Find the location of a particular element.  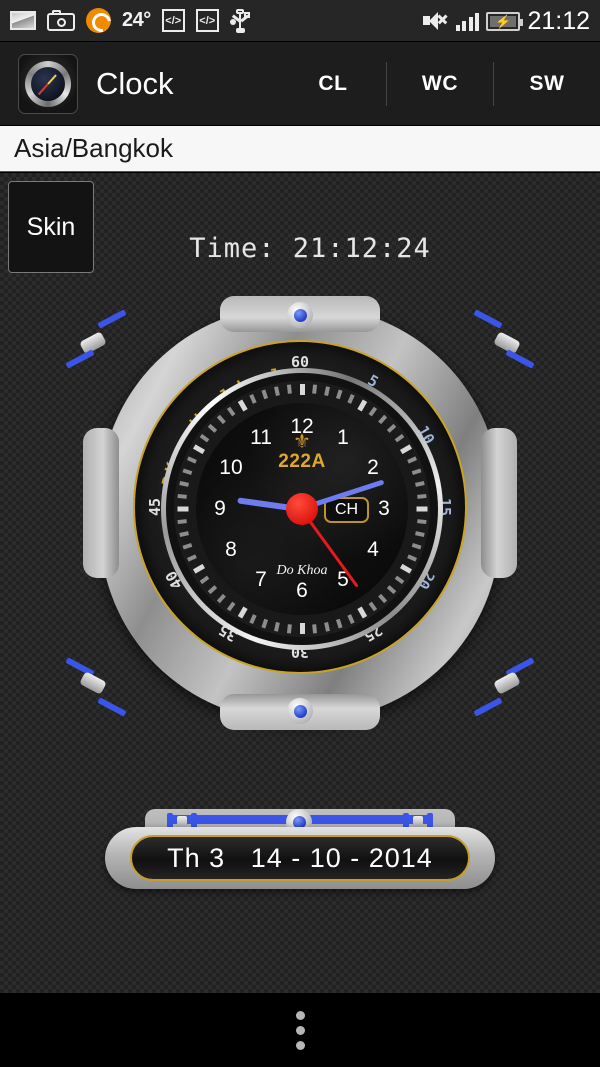

watch-lug-left is located at coordinates (101, 503).